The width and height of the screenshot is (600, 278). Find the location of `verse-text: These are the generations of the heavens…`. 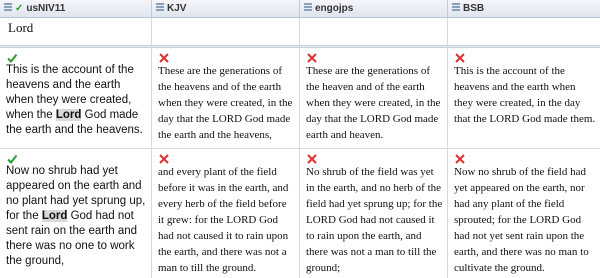

verse-text: These are the generations of the heavens… is located at coordinates (225, 103).